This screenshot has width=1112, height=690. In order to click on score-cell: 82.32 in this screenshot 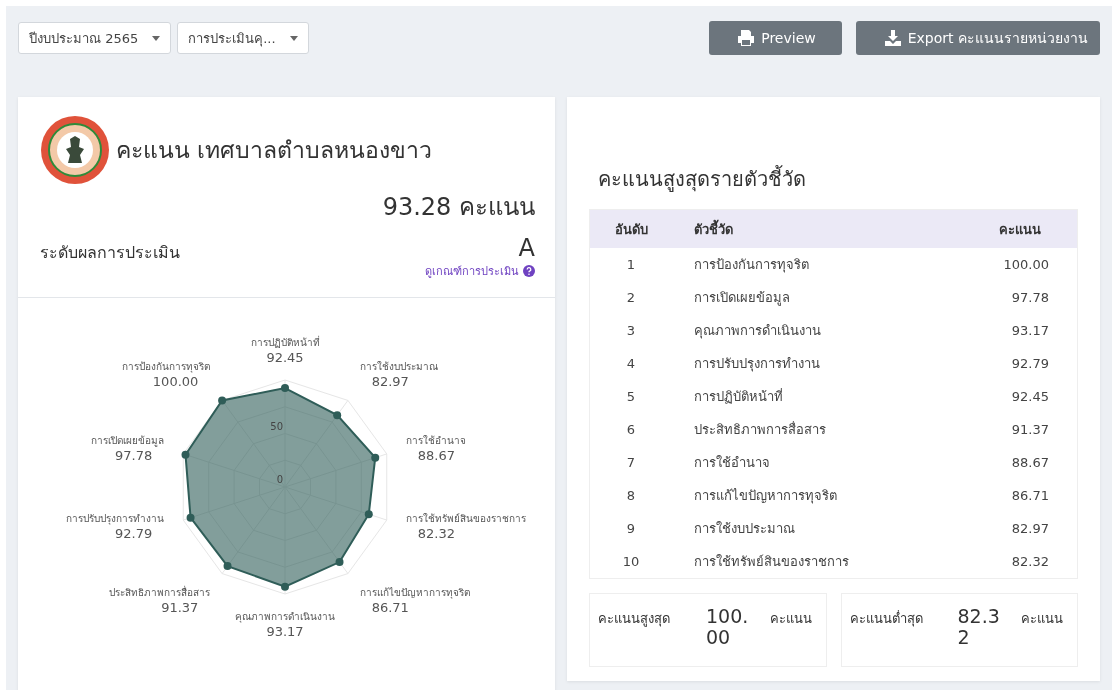, I will do `click(1014, 562)`.